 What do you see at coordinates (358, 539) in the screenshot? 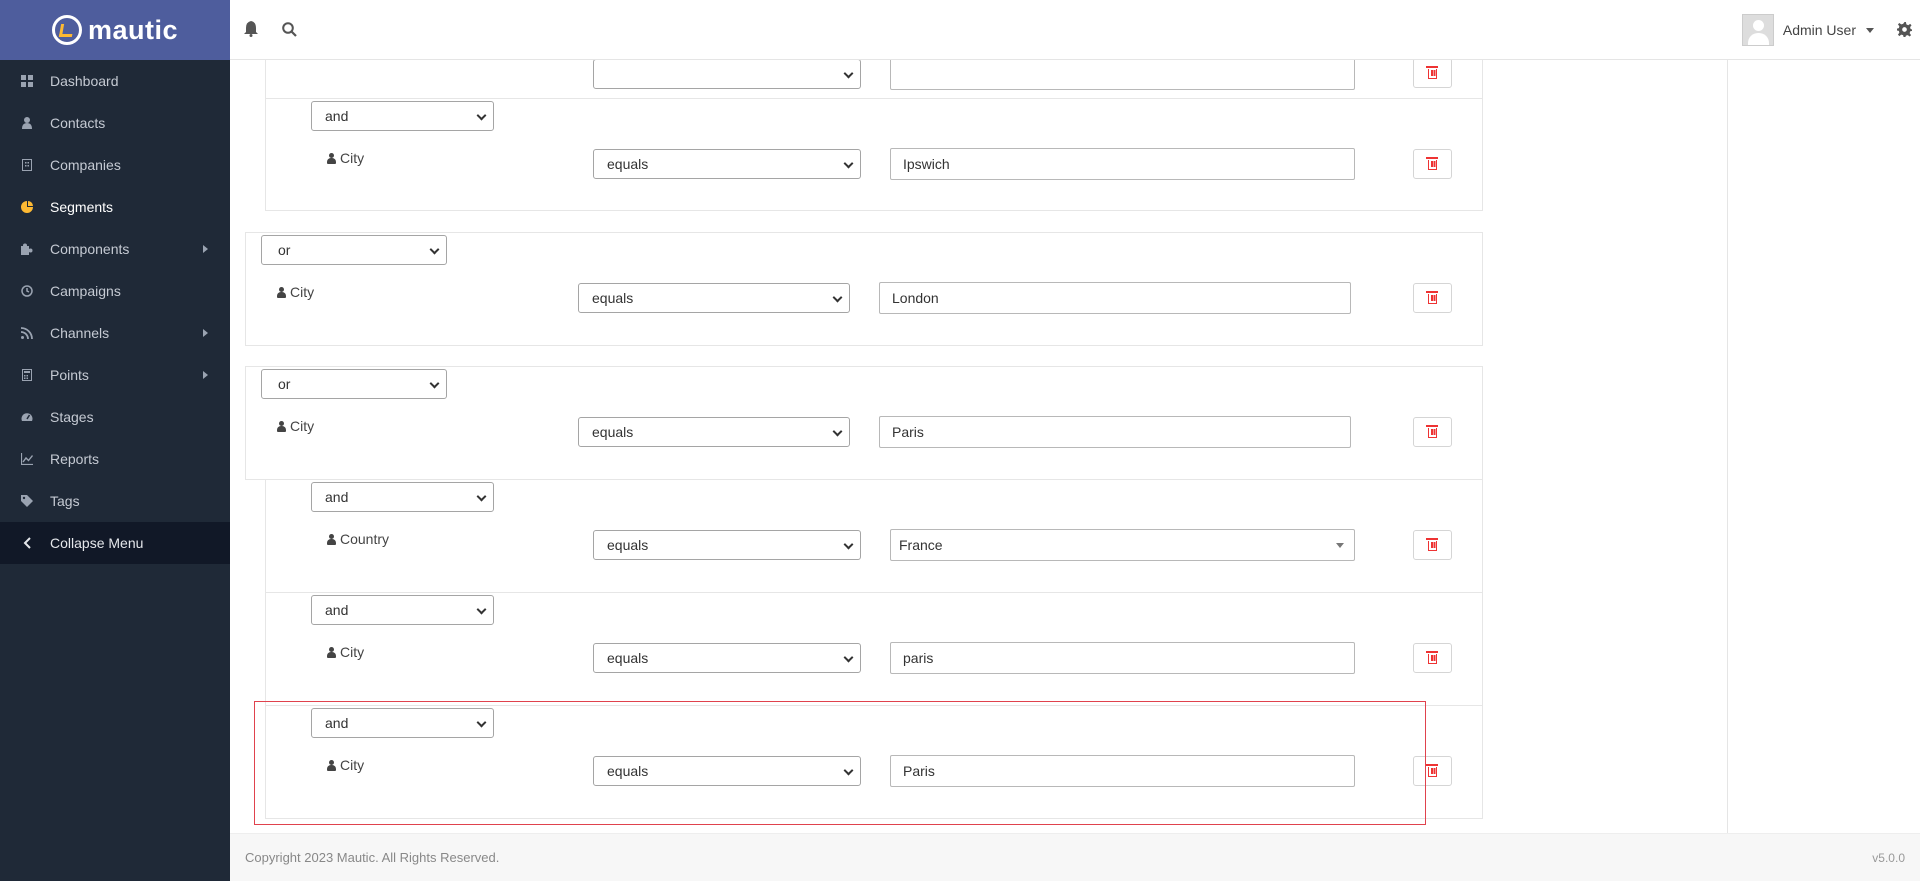
I see `filter-field-label: Country` at bounding box center [358, 539].